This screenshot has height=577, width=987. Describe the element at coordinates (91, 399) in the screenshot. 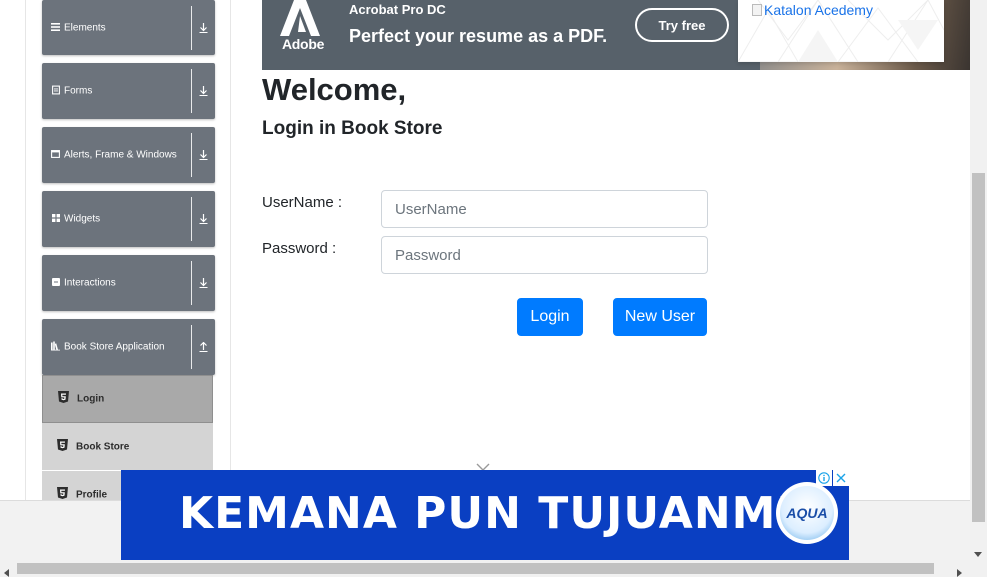

I see `sidebar-item-label: Login` at that location.